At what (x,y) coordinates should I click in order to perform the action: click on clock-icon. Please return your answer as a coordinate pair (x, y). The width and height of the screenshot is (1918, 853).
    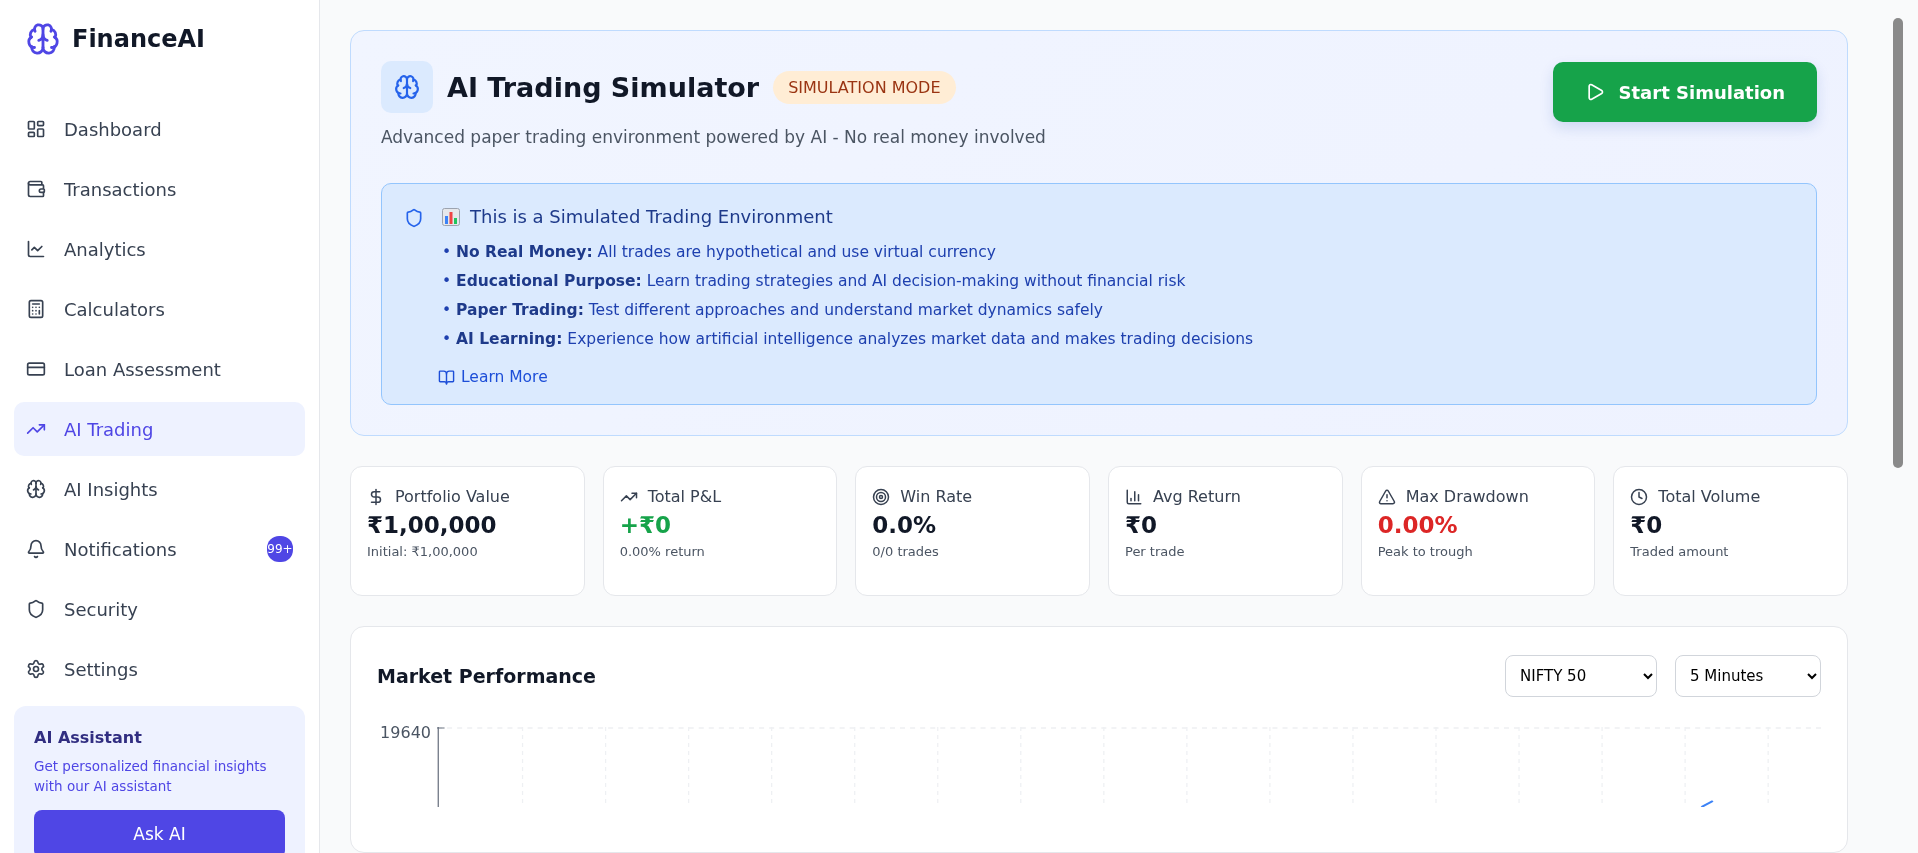
    Looking at the image, I should click on (1639, 496).